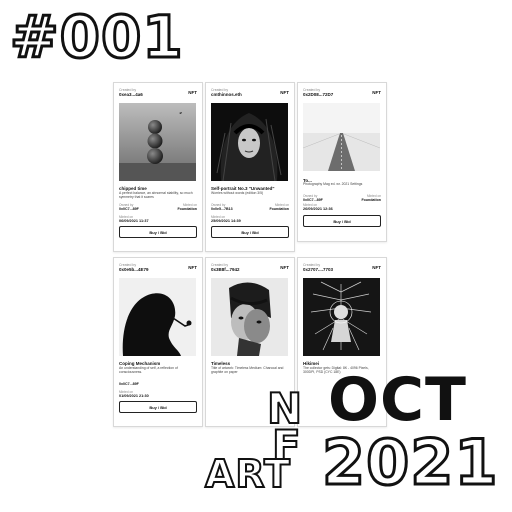 This screenshot has height=512, width=512. Describe the element at coordinates (222, 209) in the screenshot. I see `owner-address: 0x0e5...7B13` at that location.